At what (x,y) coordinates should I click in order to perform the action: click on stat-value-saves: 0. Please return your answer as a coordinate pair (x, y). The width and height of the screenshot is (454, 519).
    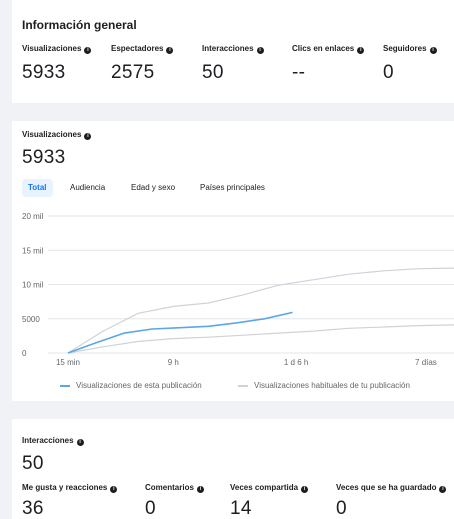
    Looking at the image, I should click on (341, 508).